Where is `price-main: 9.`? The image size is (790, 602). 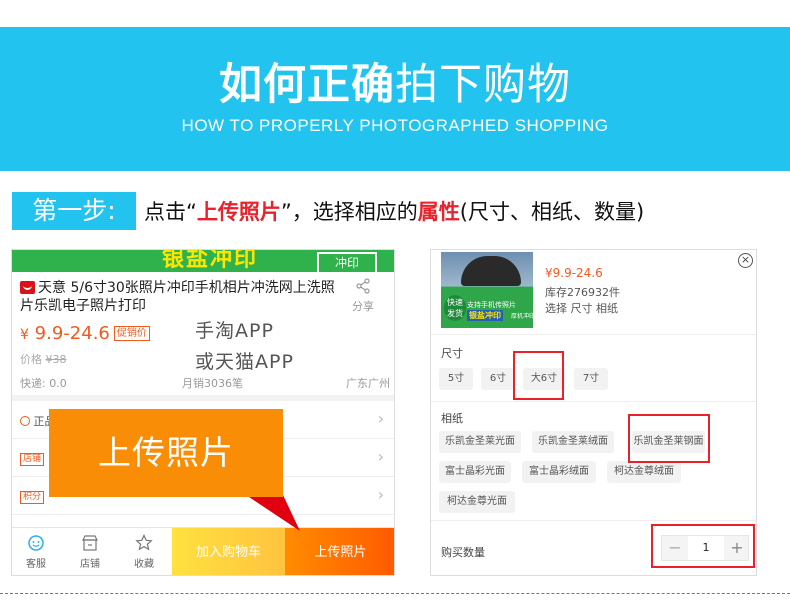 price-main: 9. is located at coordinates (43, 333).